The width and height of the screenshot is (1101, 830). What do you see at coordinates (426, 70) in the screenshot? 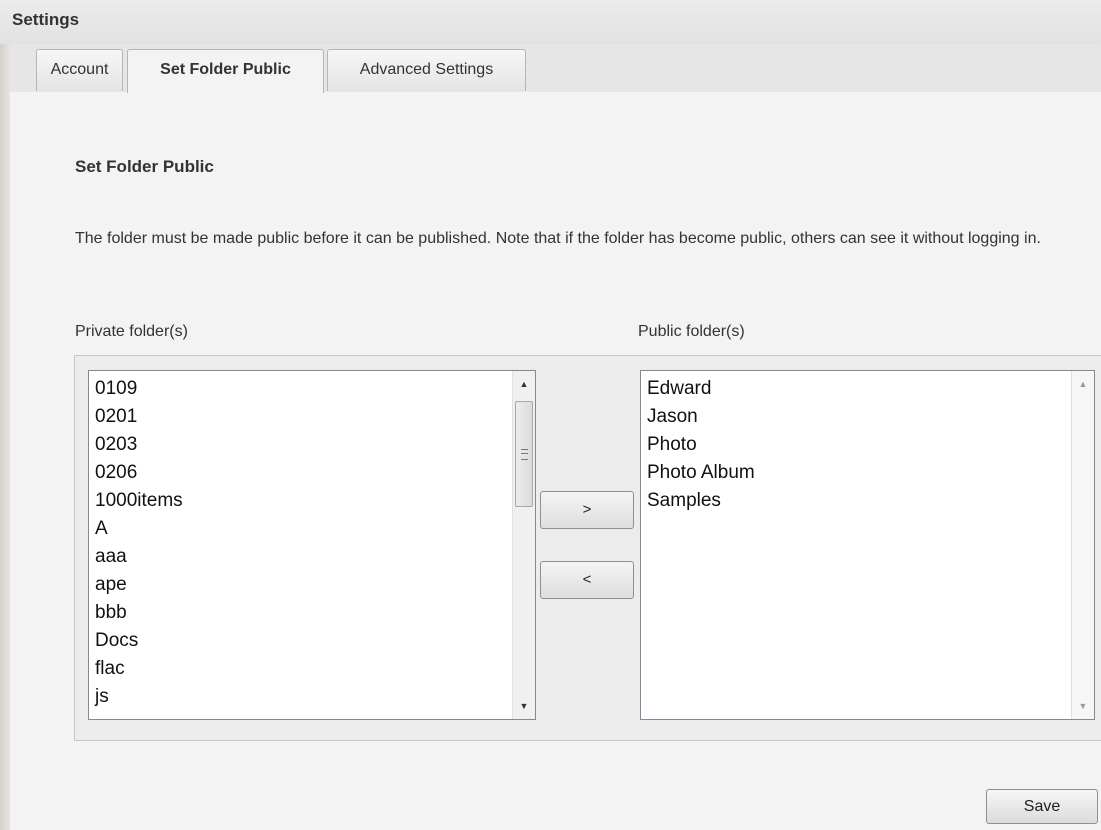
I see `tab-advanced-settings: Advanced Settings` at bounding box center [426, 70].